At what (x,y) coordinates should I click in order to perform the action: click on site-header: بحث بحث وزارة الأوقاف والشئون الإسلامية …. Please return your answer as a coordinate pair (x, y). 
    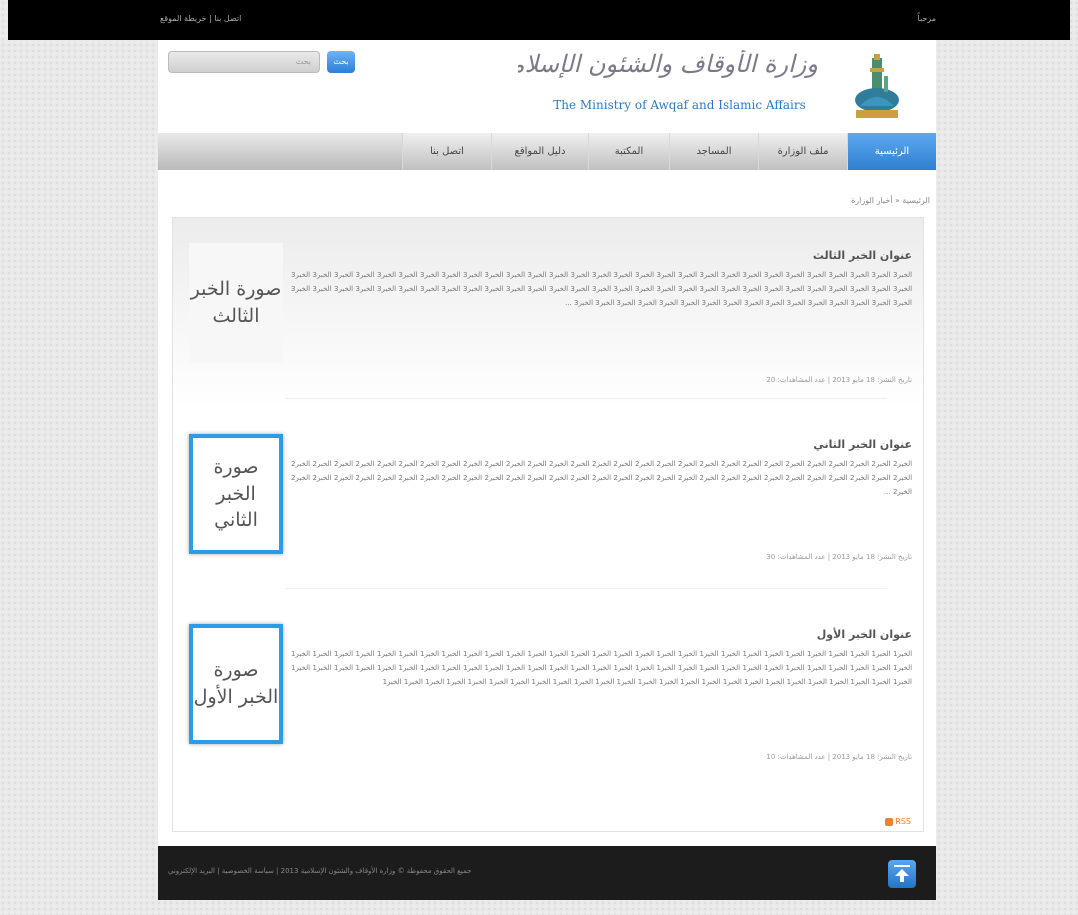
    Looking at the image, I should click on (547, 86).